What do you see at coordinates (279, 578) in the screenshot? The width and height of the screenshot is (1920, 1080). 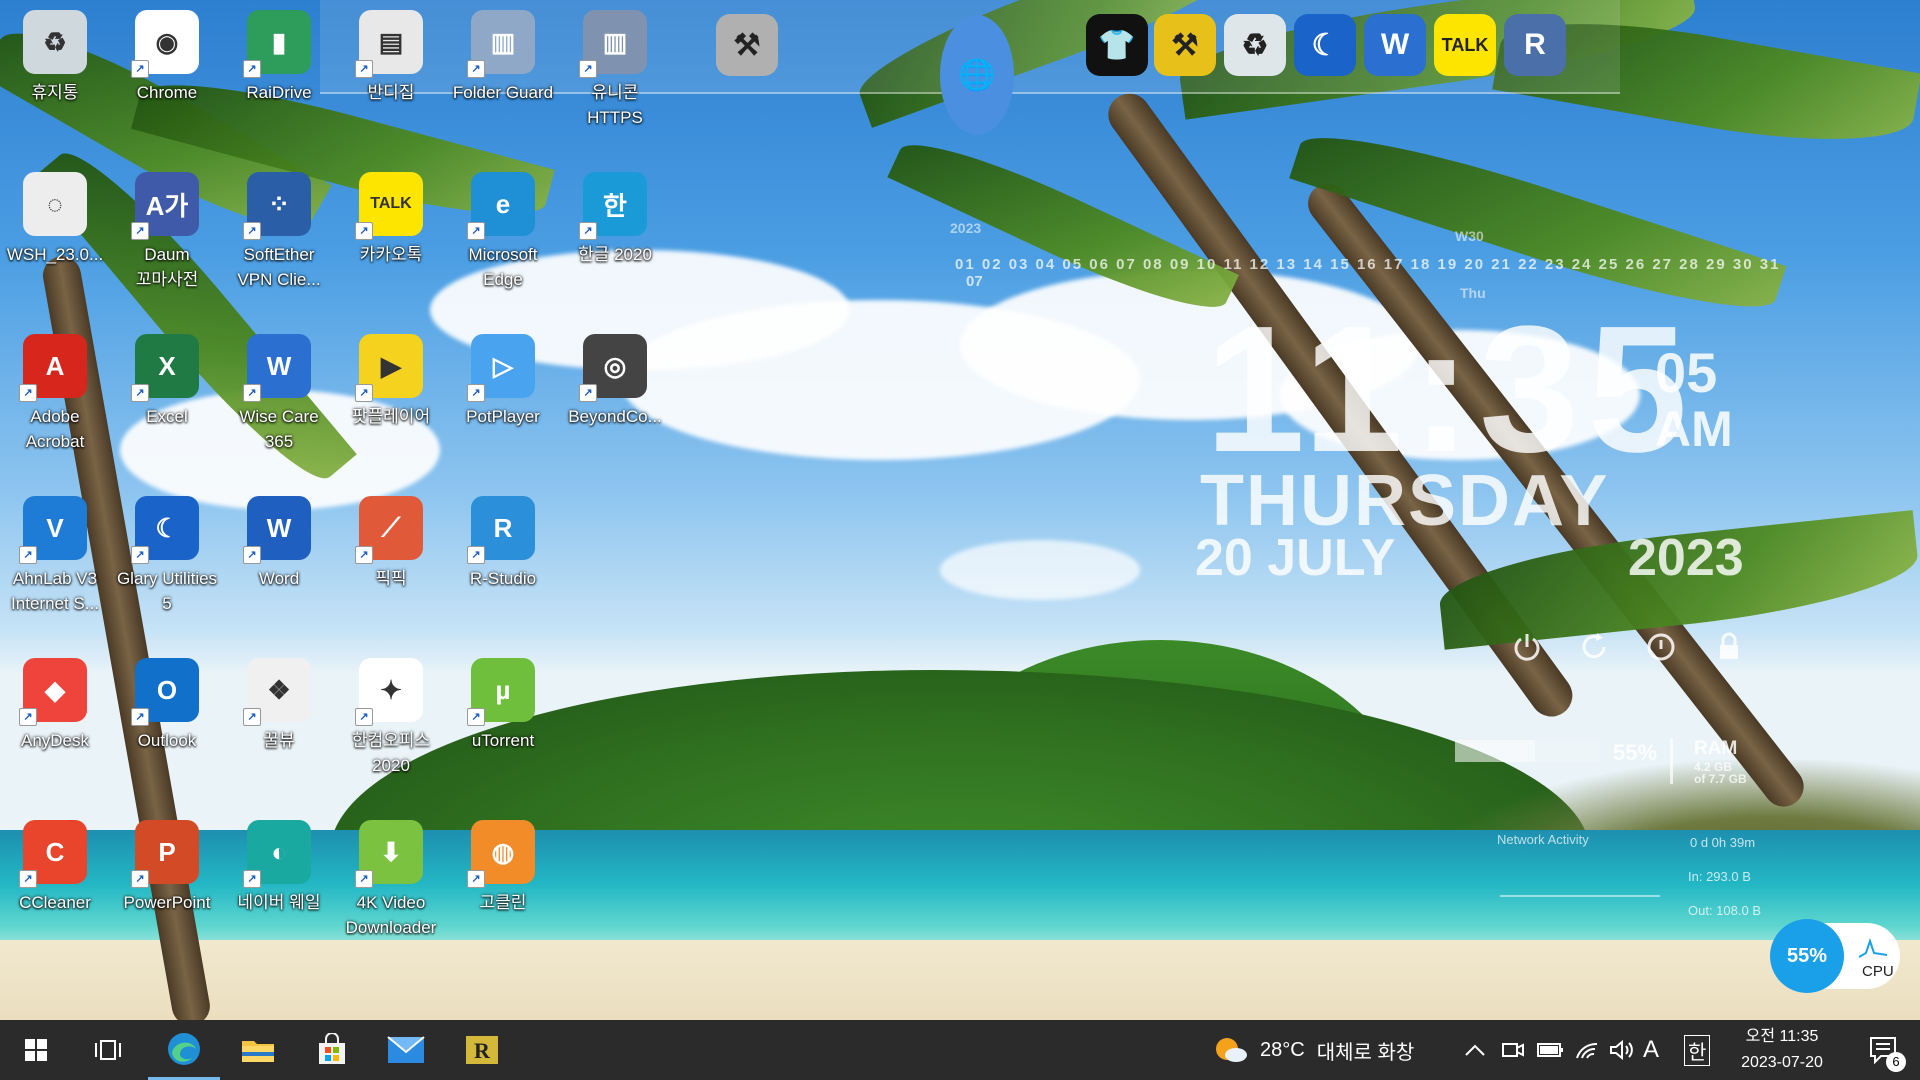 I see `desktop-icon-label: Word` at bounding box center [279, 578].